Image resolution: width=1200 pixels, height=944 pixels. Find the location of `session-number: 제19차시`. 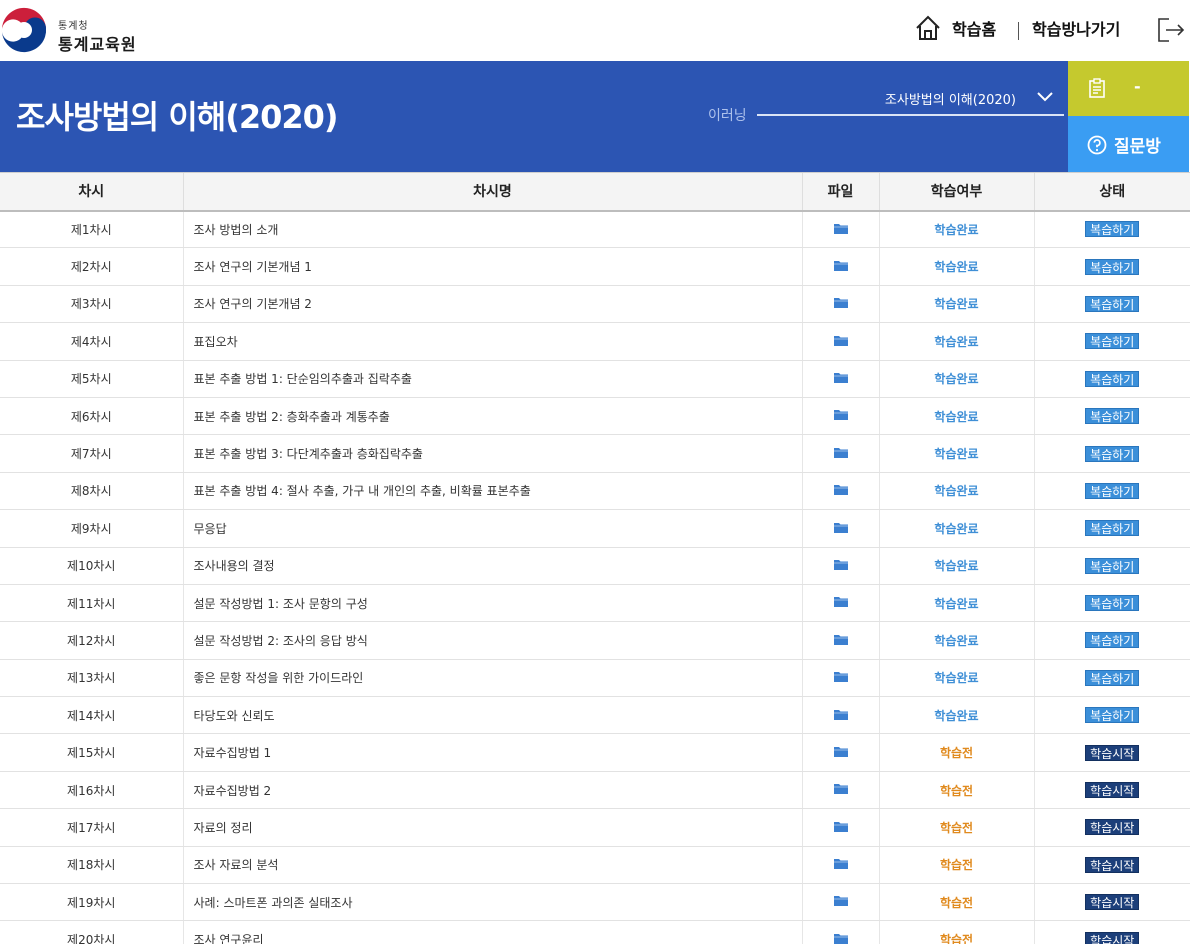

session-number: 제19차시 is located at coordinates (91, 902).